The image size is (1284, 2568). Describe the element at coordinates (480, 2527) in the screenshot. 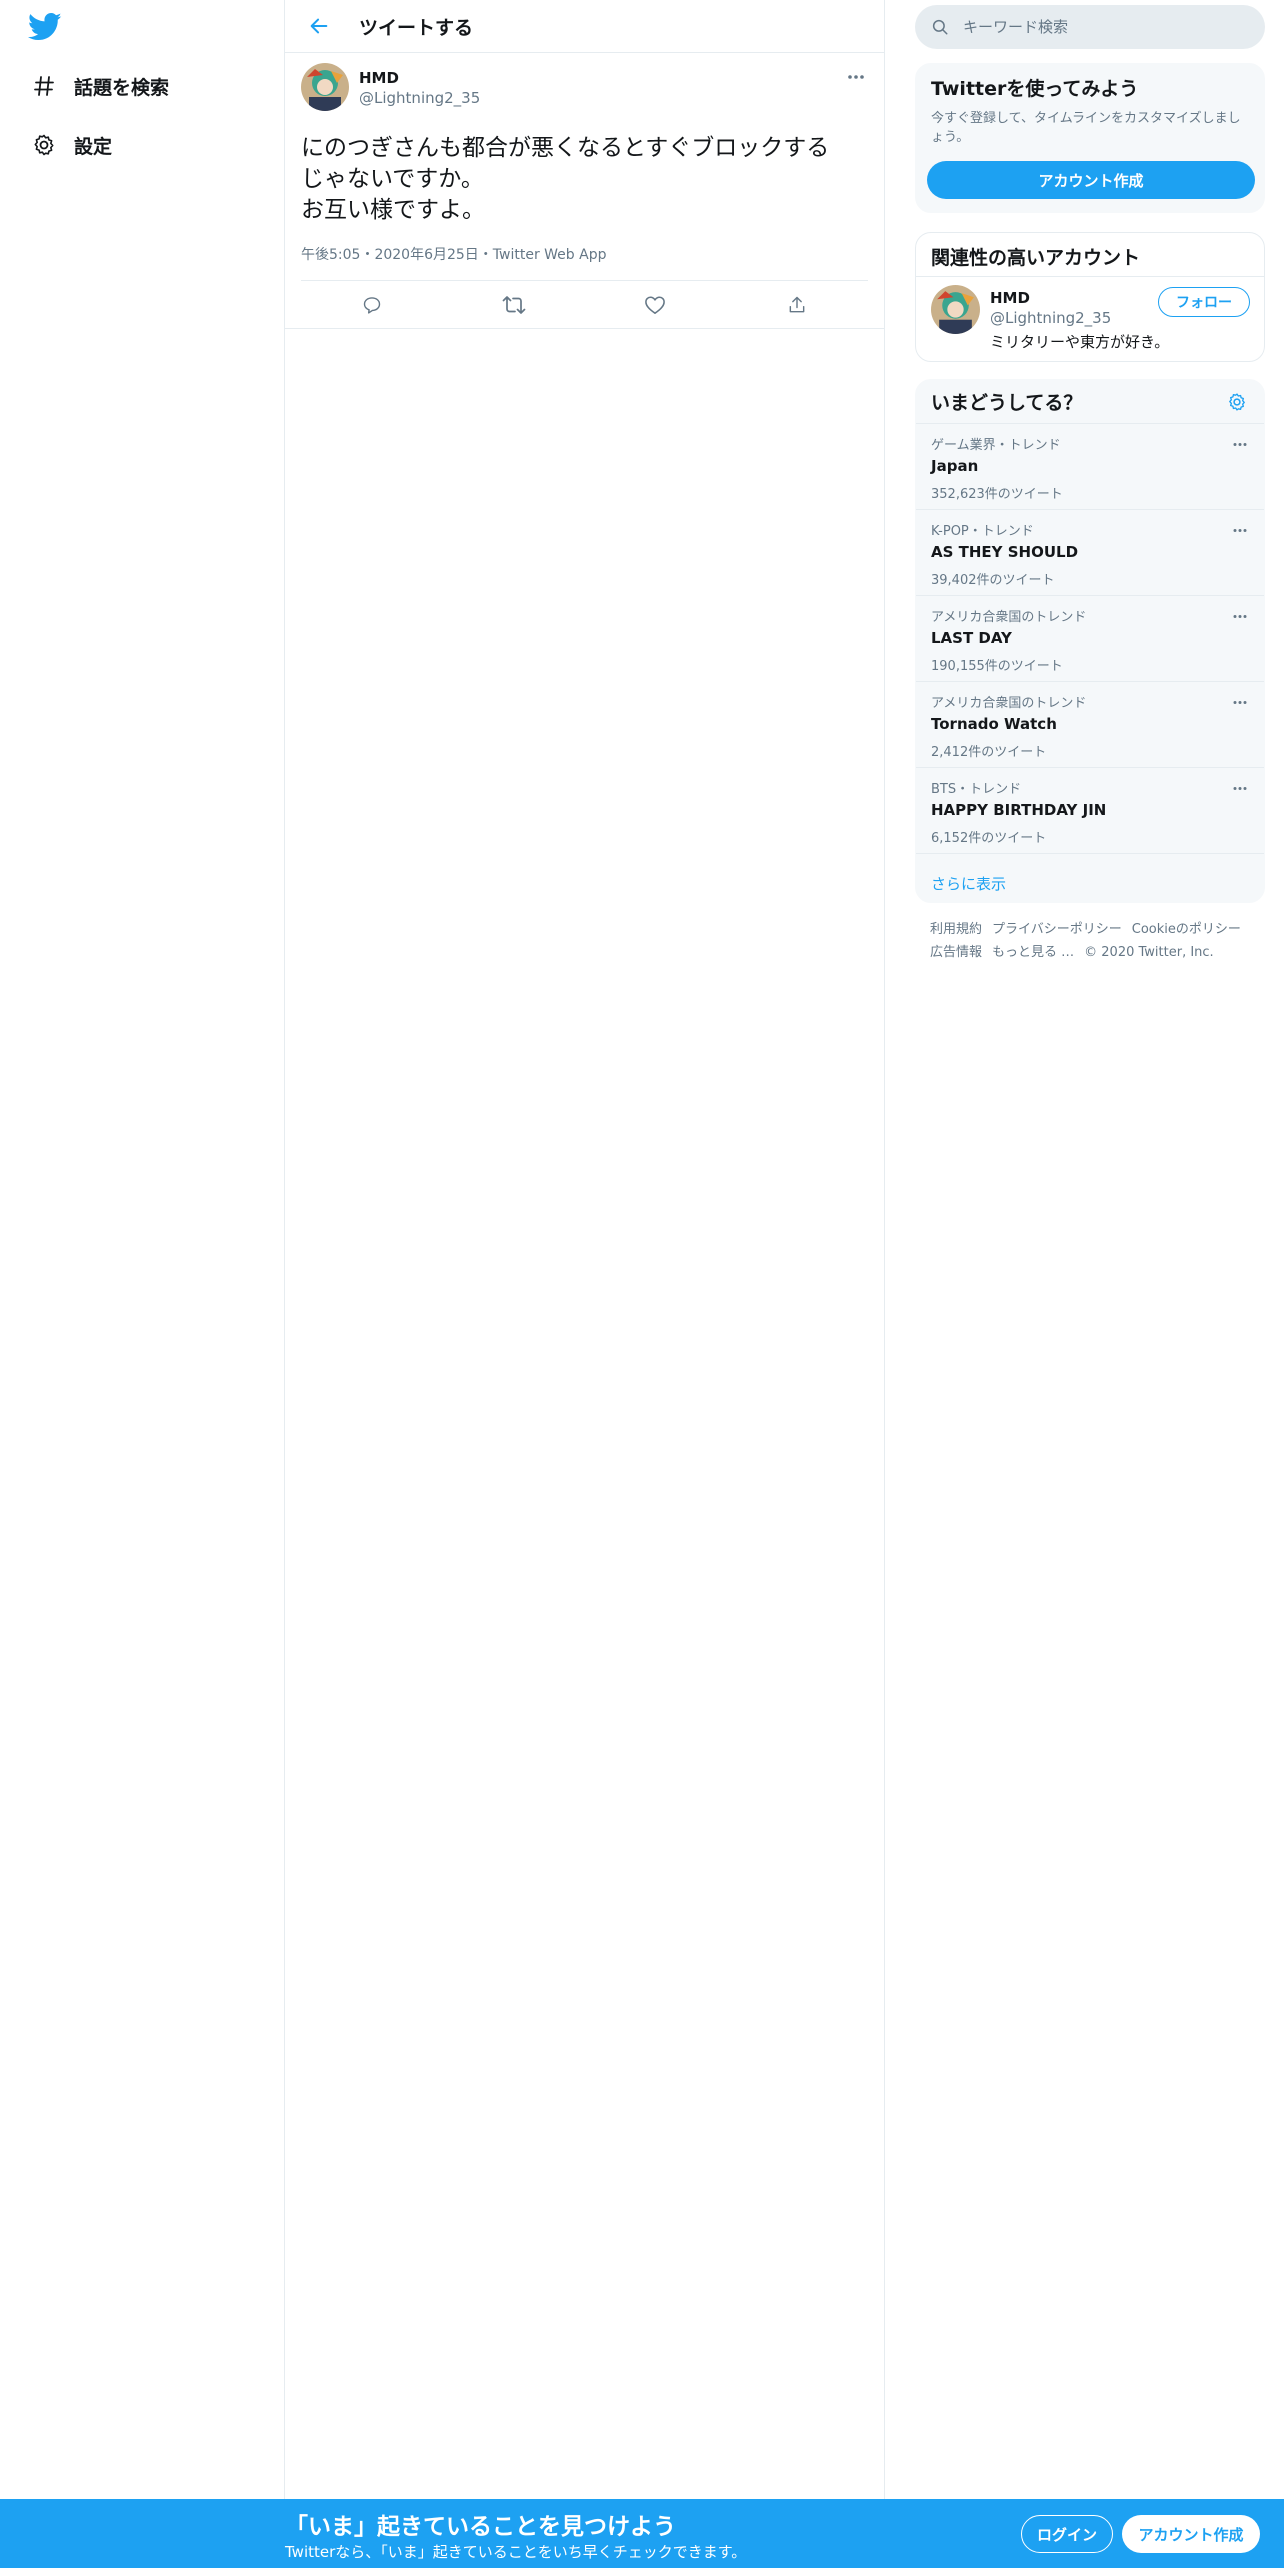

I see `banner-title: 「いま」起きていることを見つけよう` at that location.